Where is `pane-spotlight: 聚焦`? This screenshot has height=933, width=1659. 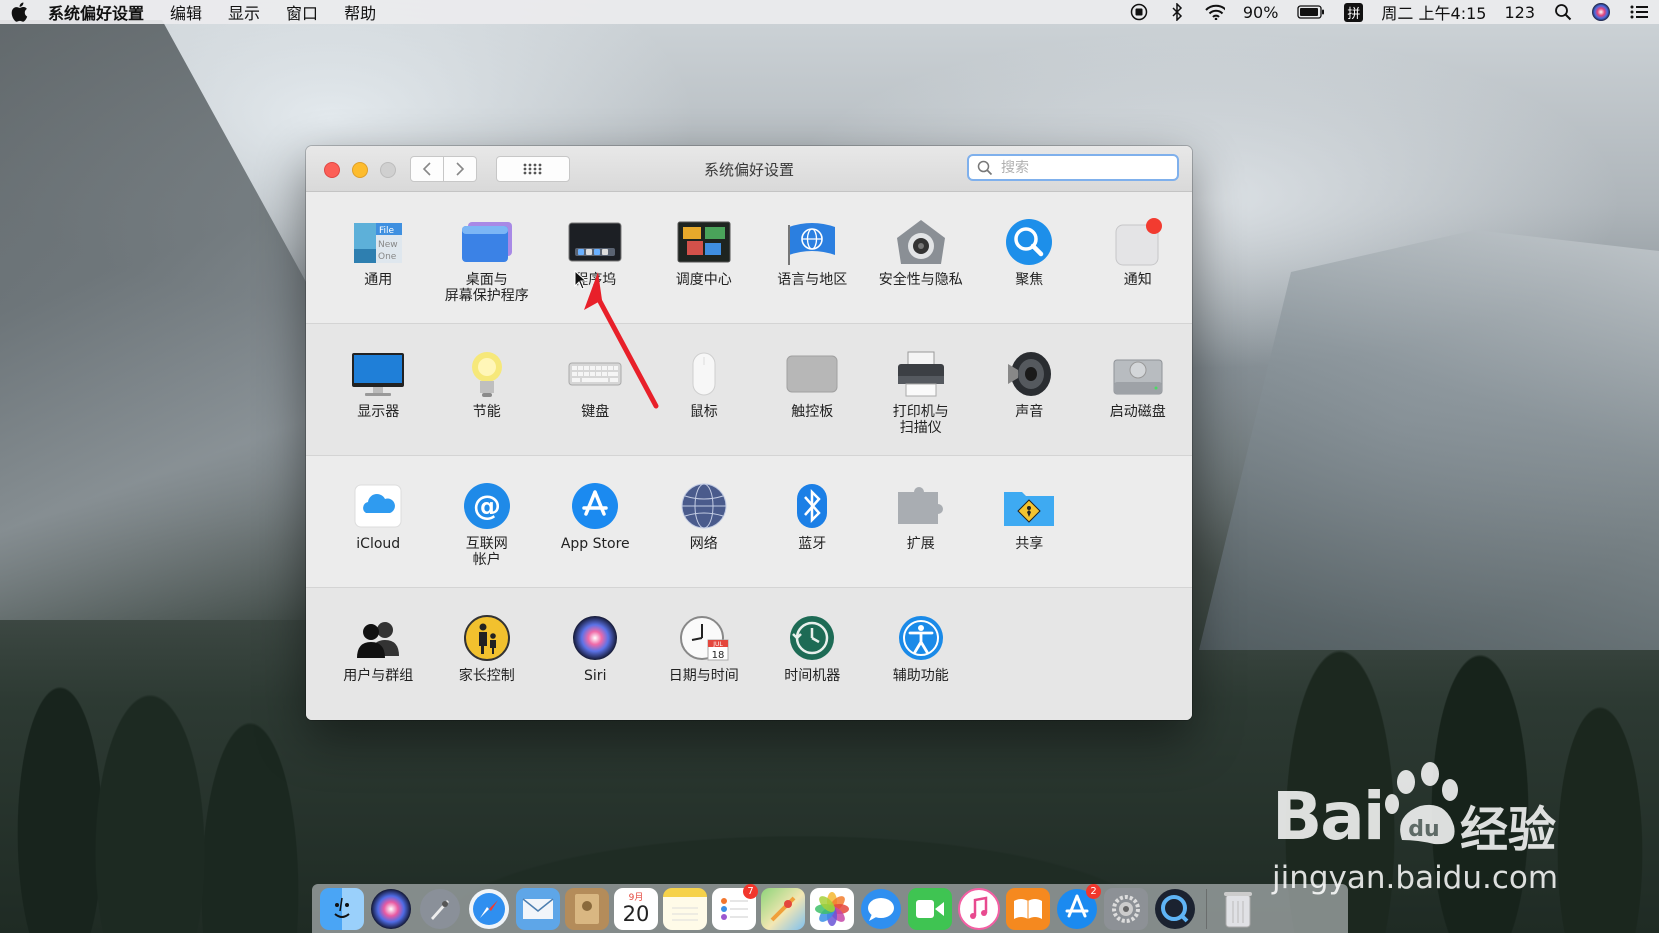 pane-spotlight: 聚焦 is located at coordinates (1029, 257).